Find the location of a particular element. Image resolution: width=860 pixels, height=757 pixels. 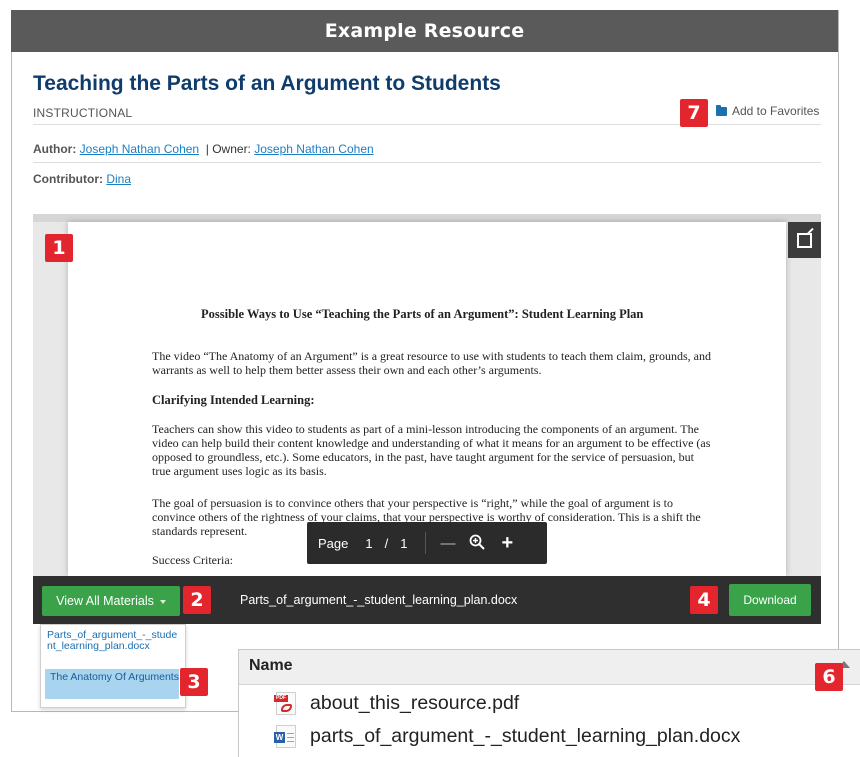

divider is located at coordinates (427, 162).